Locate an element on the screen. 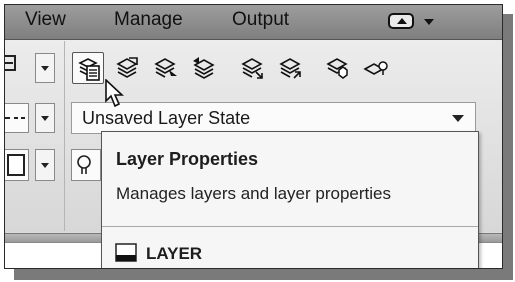 The image size is (515, 282). layer-state-combo: Unsaved Layer State is located at coordinates (273, 118).